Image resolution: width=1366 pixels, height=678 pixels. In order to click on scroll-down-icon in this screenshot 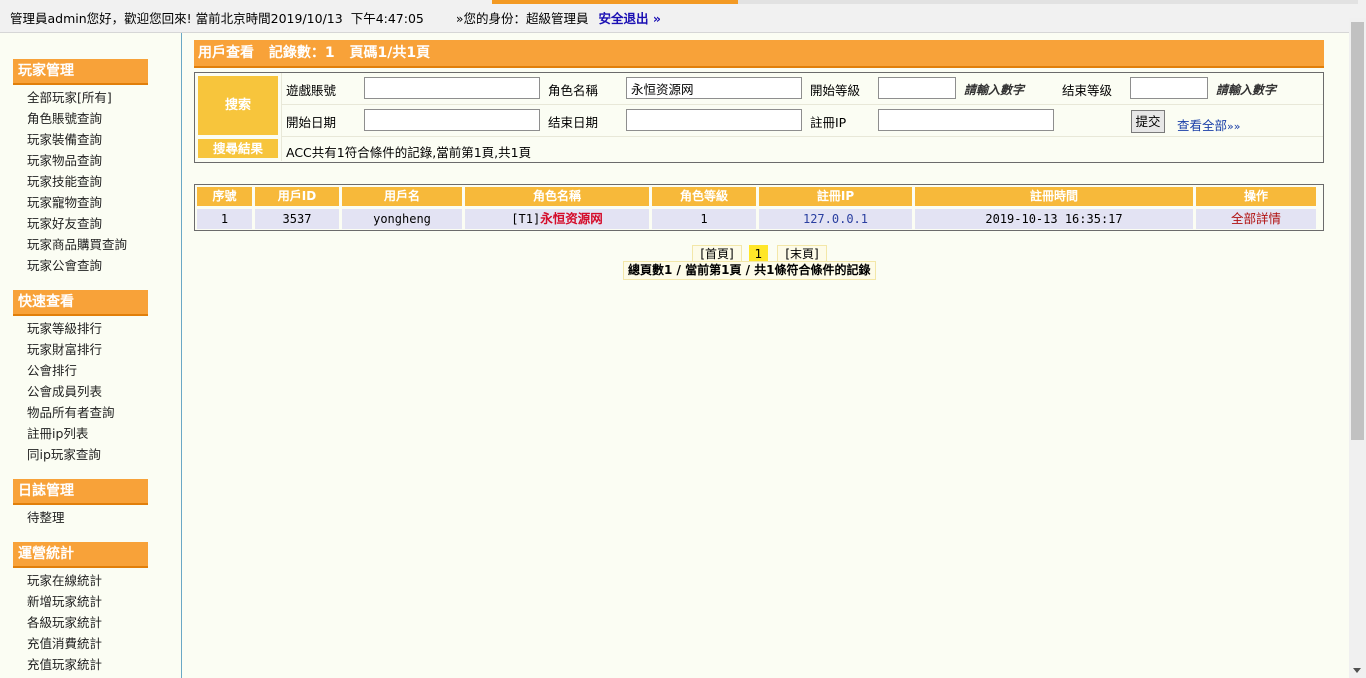, I will do `click(1357, 670)`.